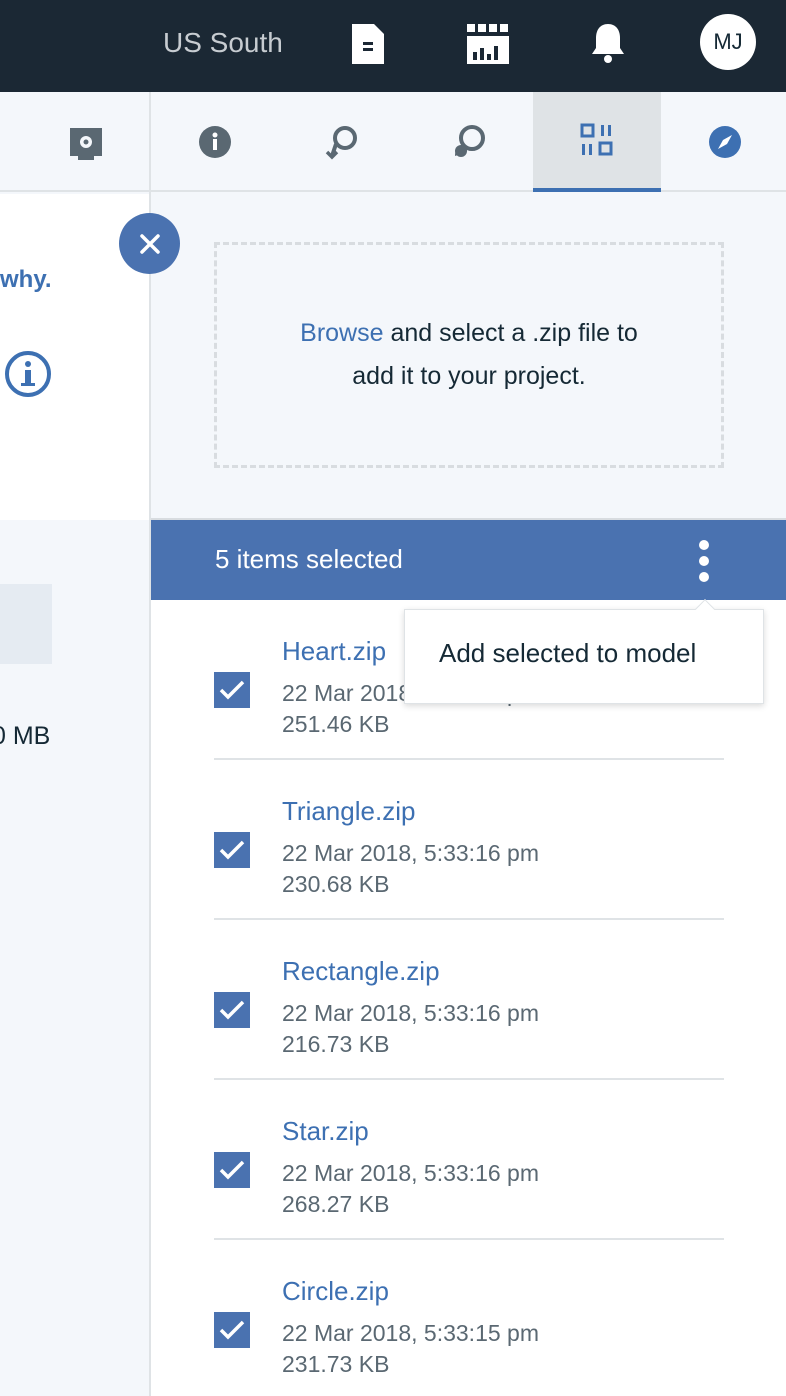 Image resolution: width=786 pixels, height=1396 pixels. What do you see at coordinates (325, 1131) in the screenshot?
I see `file-name-link: Star.zip` at bounding box center [325, 1131].